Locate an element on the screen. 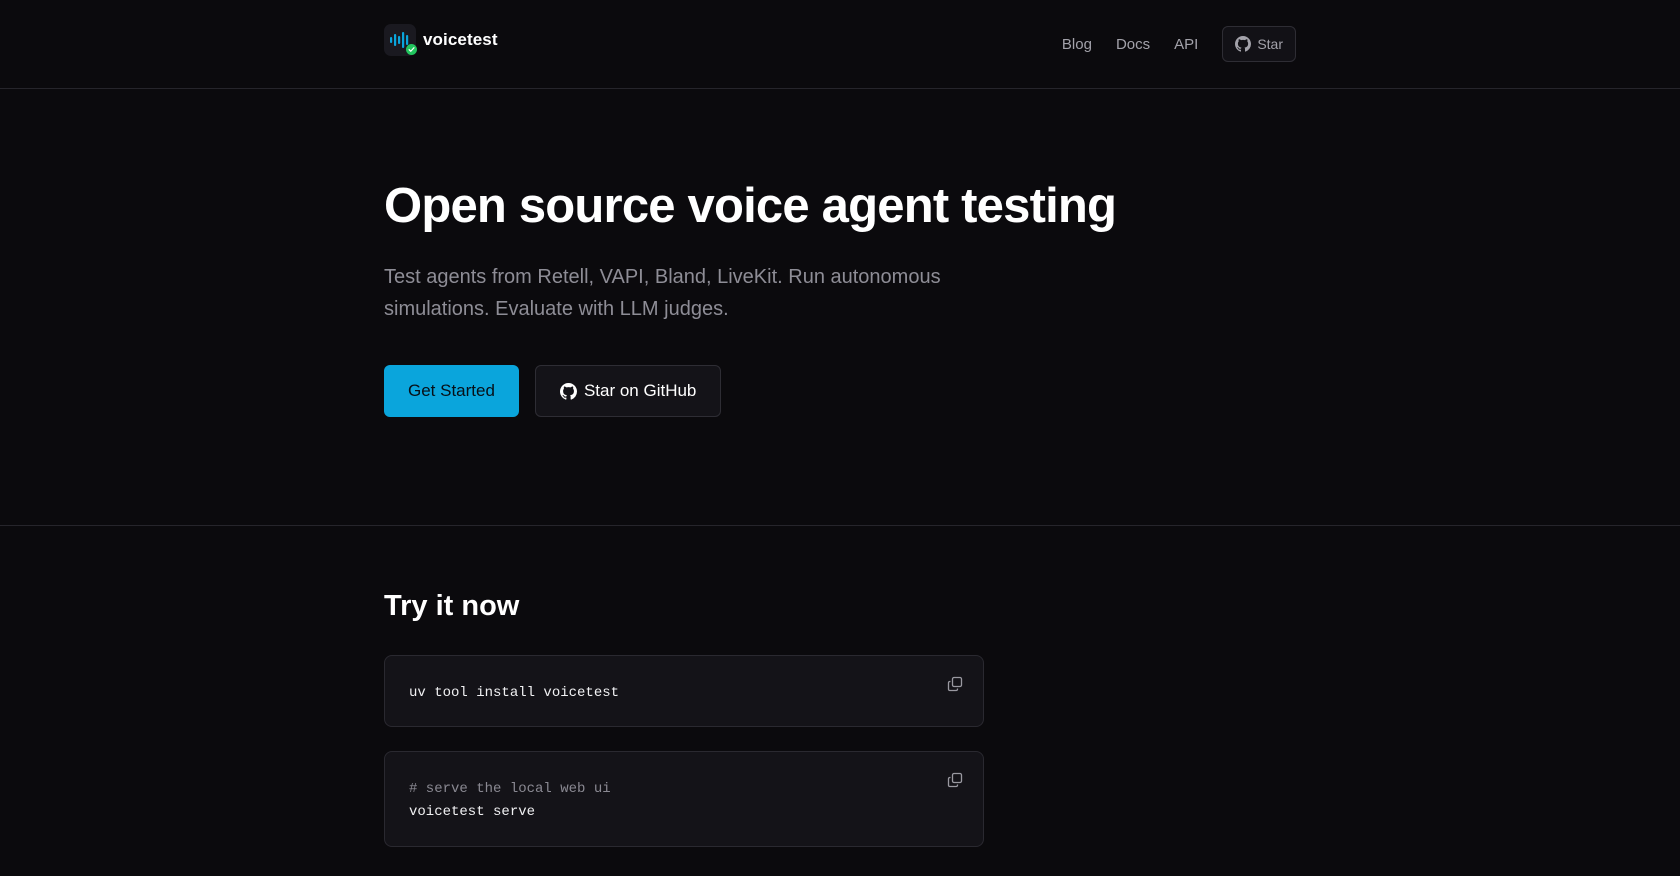 The width and height of the screenshot is (1680, 876). site-header: voicetest Blog Docs API Star is located at coordinates (840, 44).